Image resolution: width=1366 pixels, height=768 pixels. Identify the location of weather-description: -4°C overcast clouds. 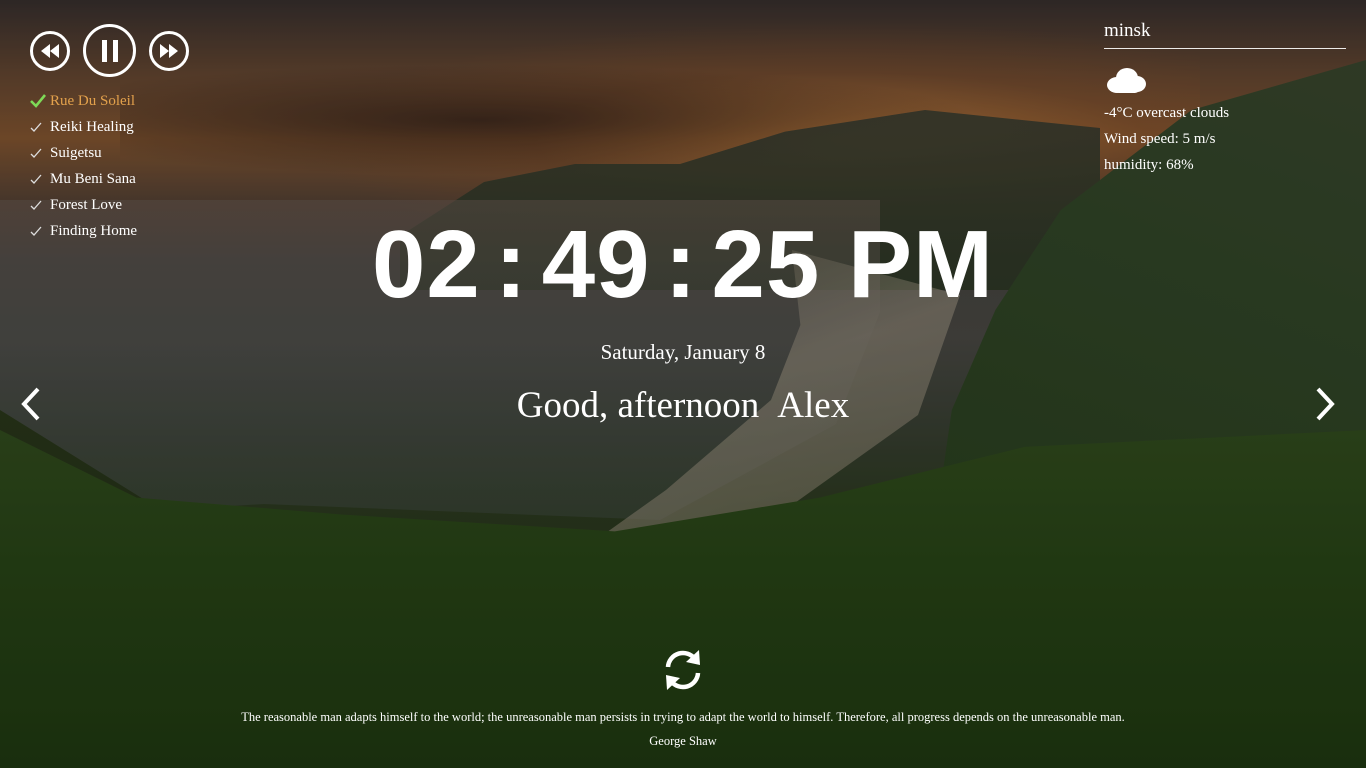
(1167, 113).